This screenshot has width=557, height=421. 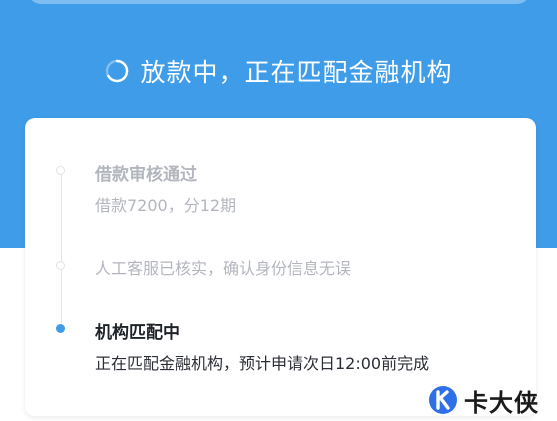 I want to click on watermark: 卡大侠, so click(x=483, y=400).